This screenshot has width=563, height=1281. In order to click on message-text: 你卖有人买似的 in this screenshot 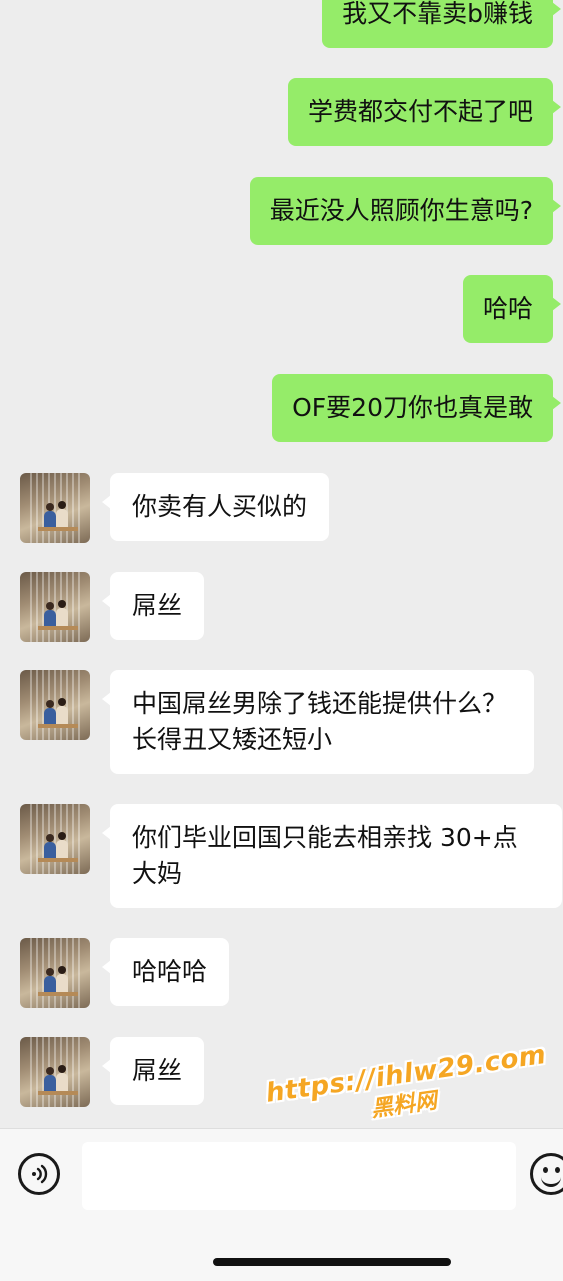, I will do `click(220, 506)`.